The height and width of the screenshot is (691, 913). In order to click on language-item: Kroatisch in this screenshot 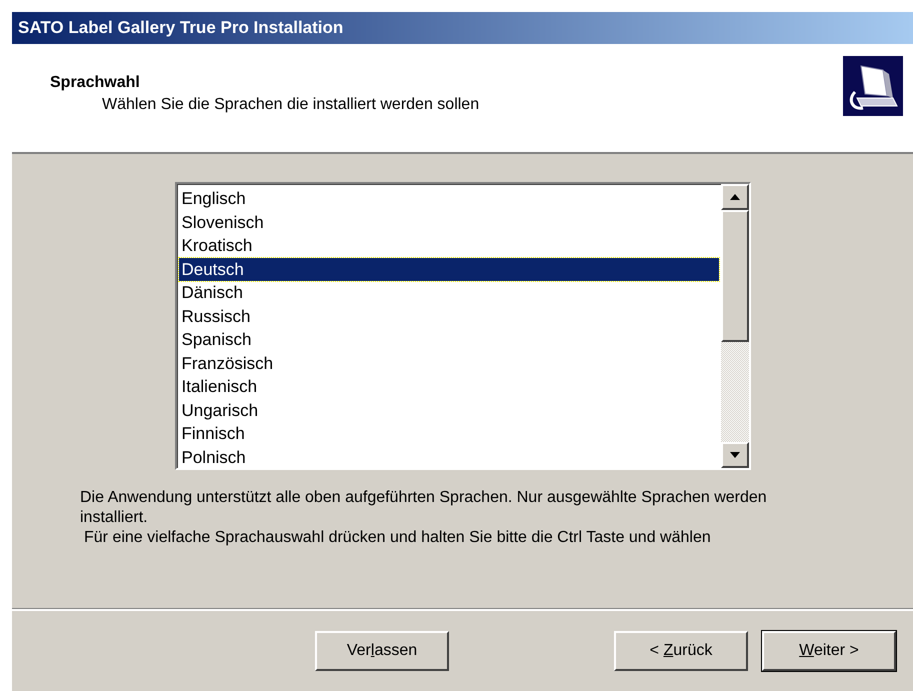, I will do `click(448, 246)`.